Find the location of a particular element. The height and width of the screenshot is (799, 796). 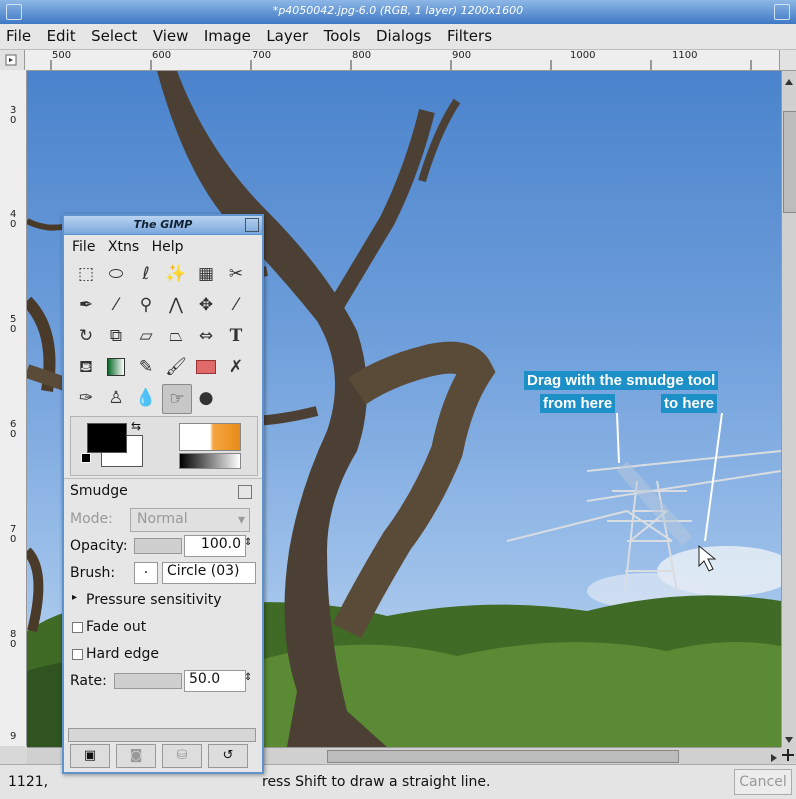

horizontal-scroll-thumb is located at coordinates (503, 756).